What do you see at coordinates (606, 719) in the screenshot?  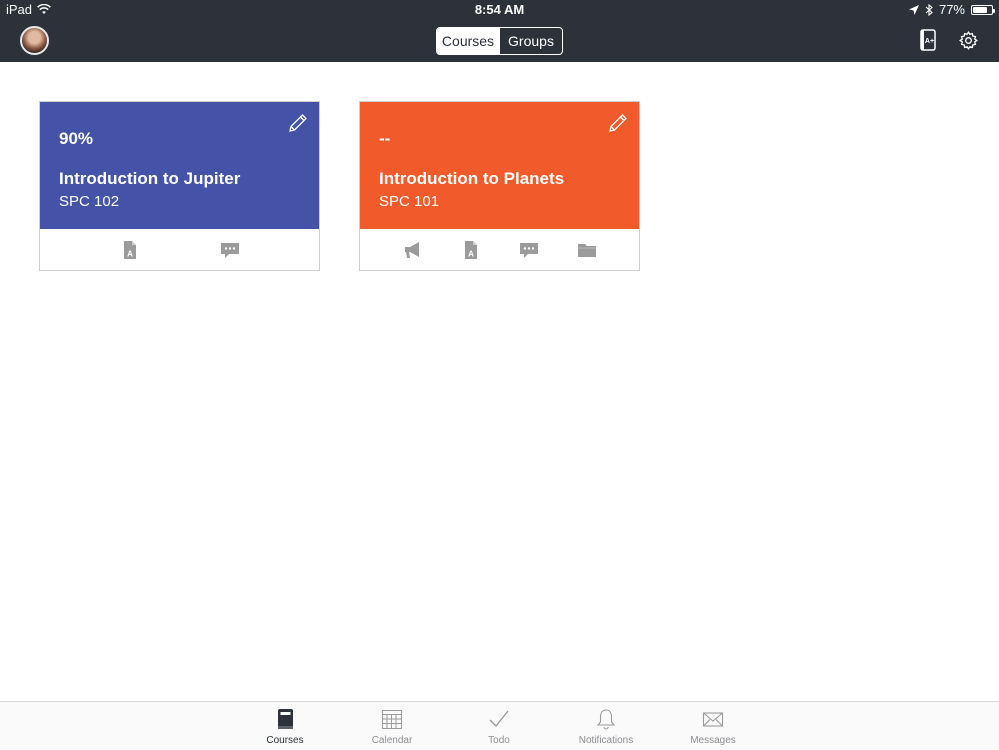 I see `bell-icon` at bounding box center [606, 719].